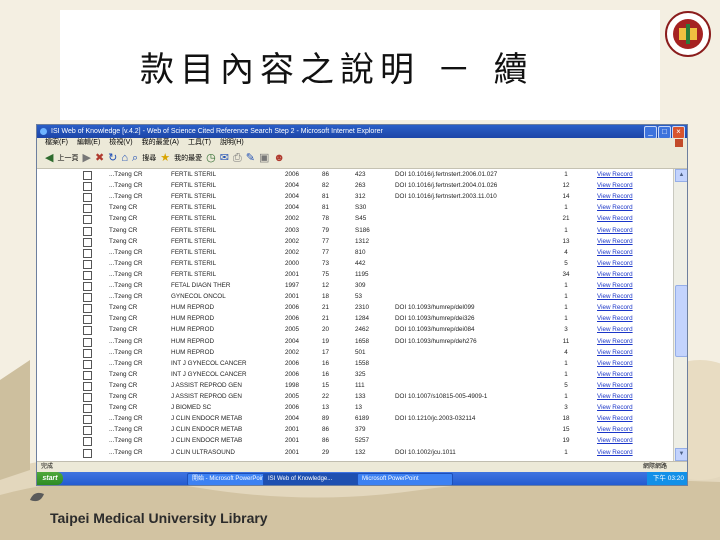 This screenshot has width=720, height=540. What do you see at coordinates (124, 158) in the screenshot?
I see `home-icon: ⌂` at bounding box center [124, 158].